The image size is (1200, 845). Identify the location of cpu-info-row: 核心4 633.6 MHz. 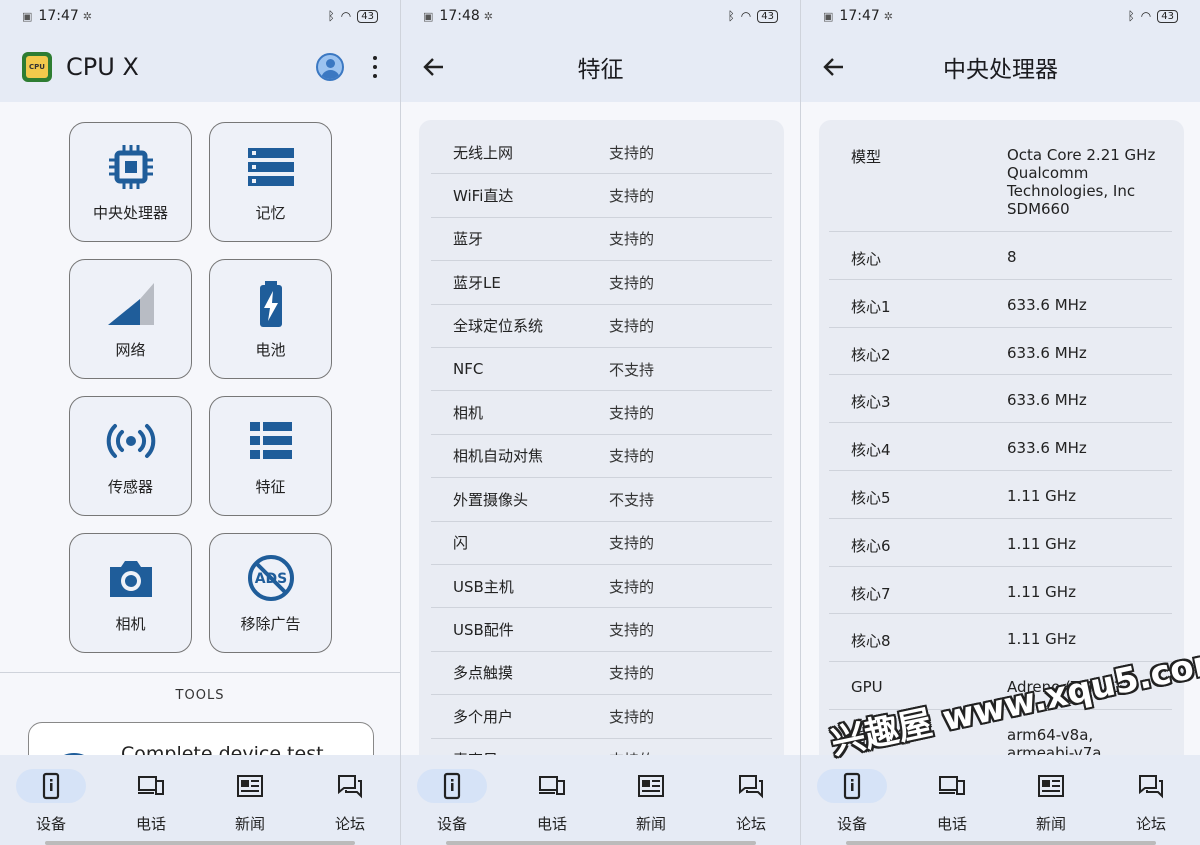
(1000, 447).